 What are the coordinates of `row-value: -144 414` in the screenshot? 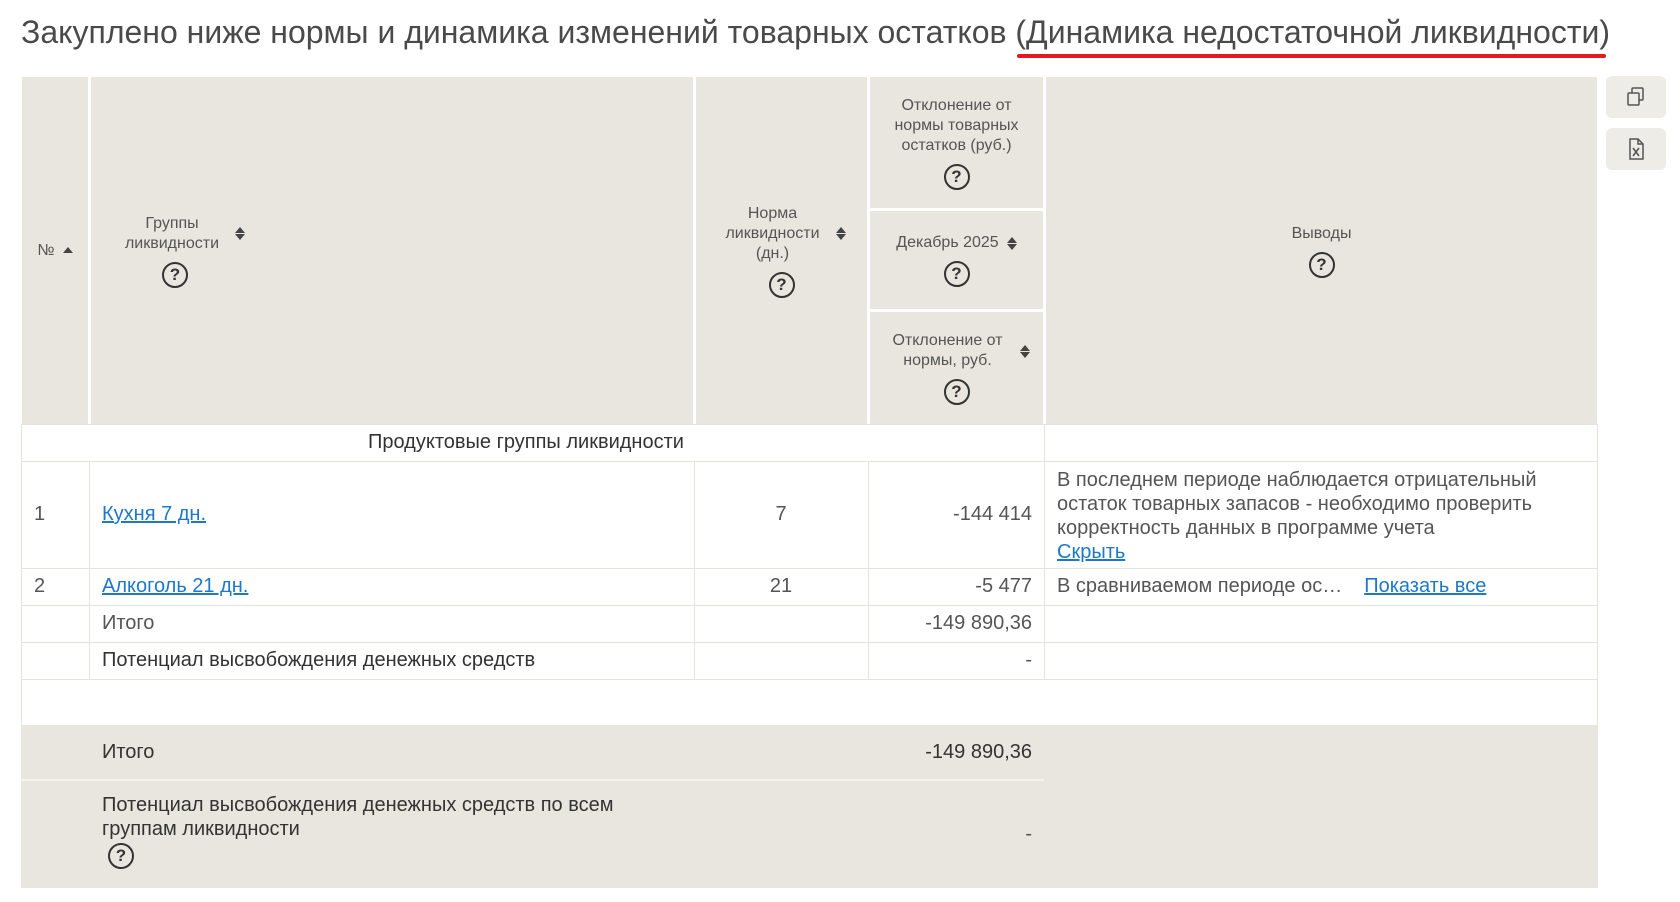 It's located at (992, 514).